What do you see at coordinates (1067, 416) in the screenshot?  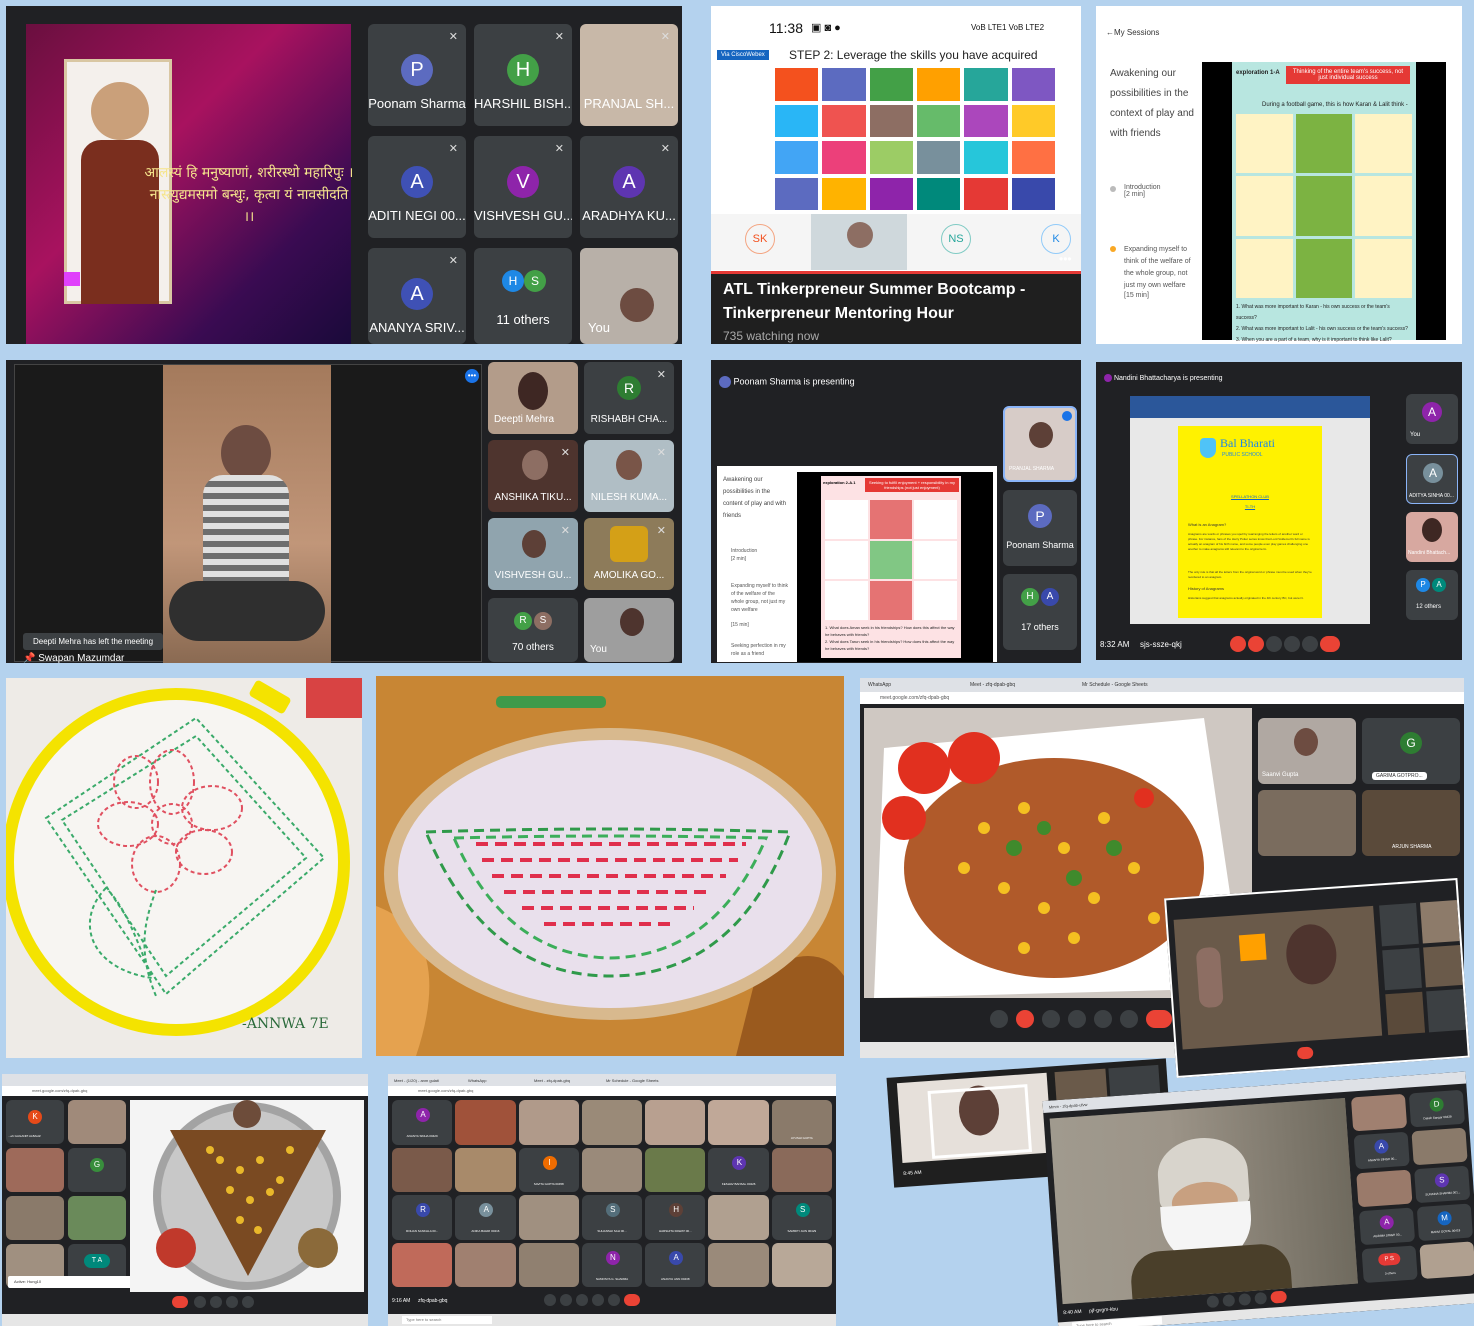 I see `options-icon` at bounding box center [1067, 416].